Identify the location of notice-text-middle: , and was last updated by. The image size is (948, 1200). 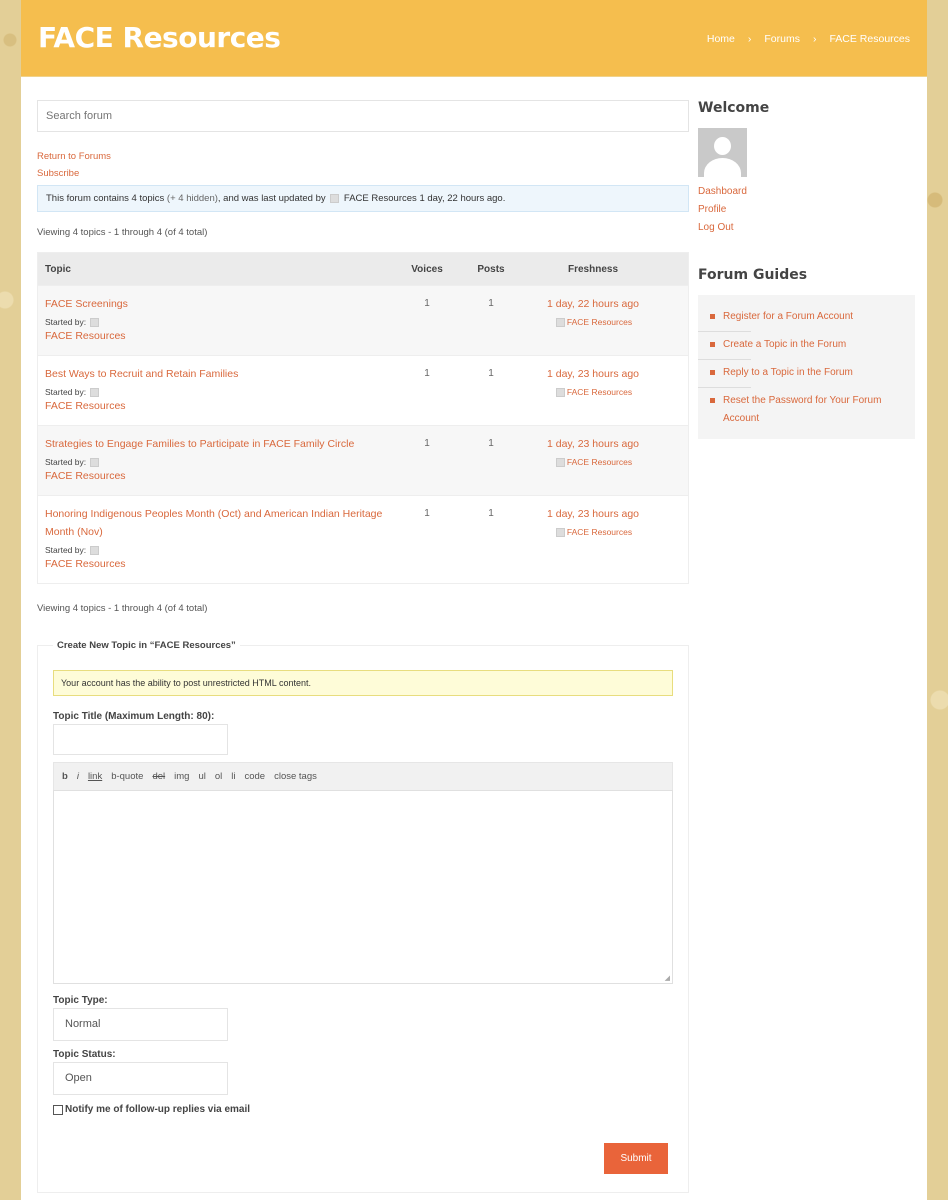
(271, 198).